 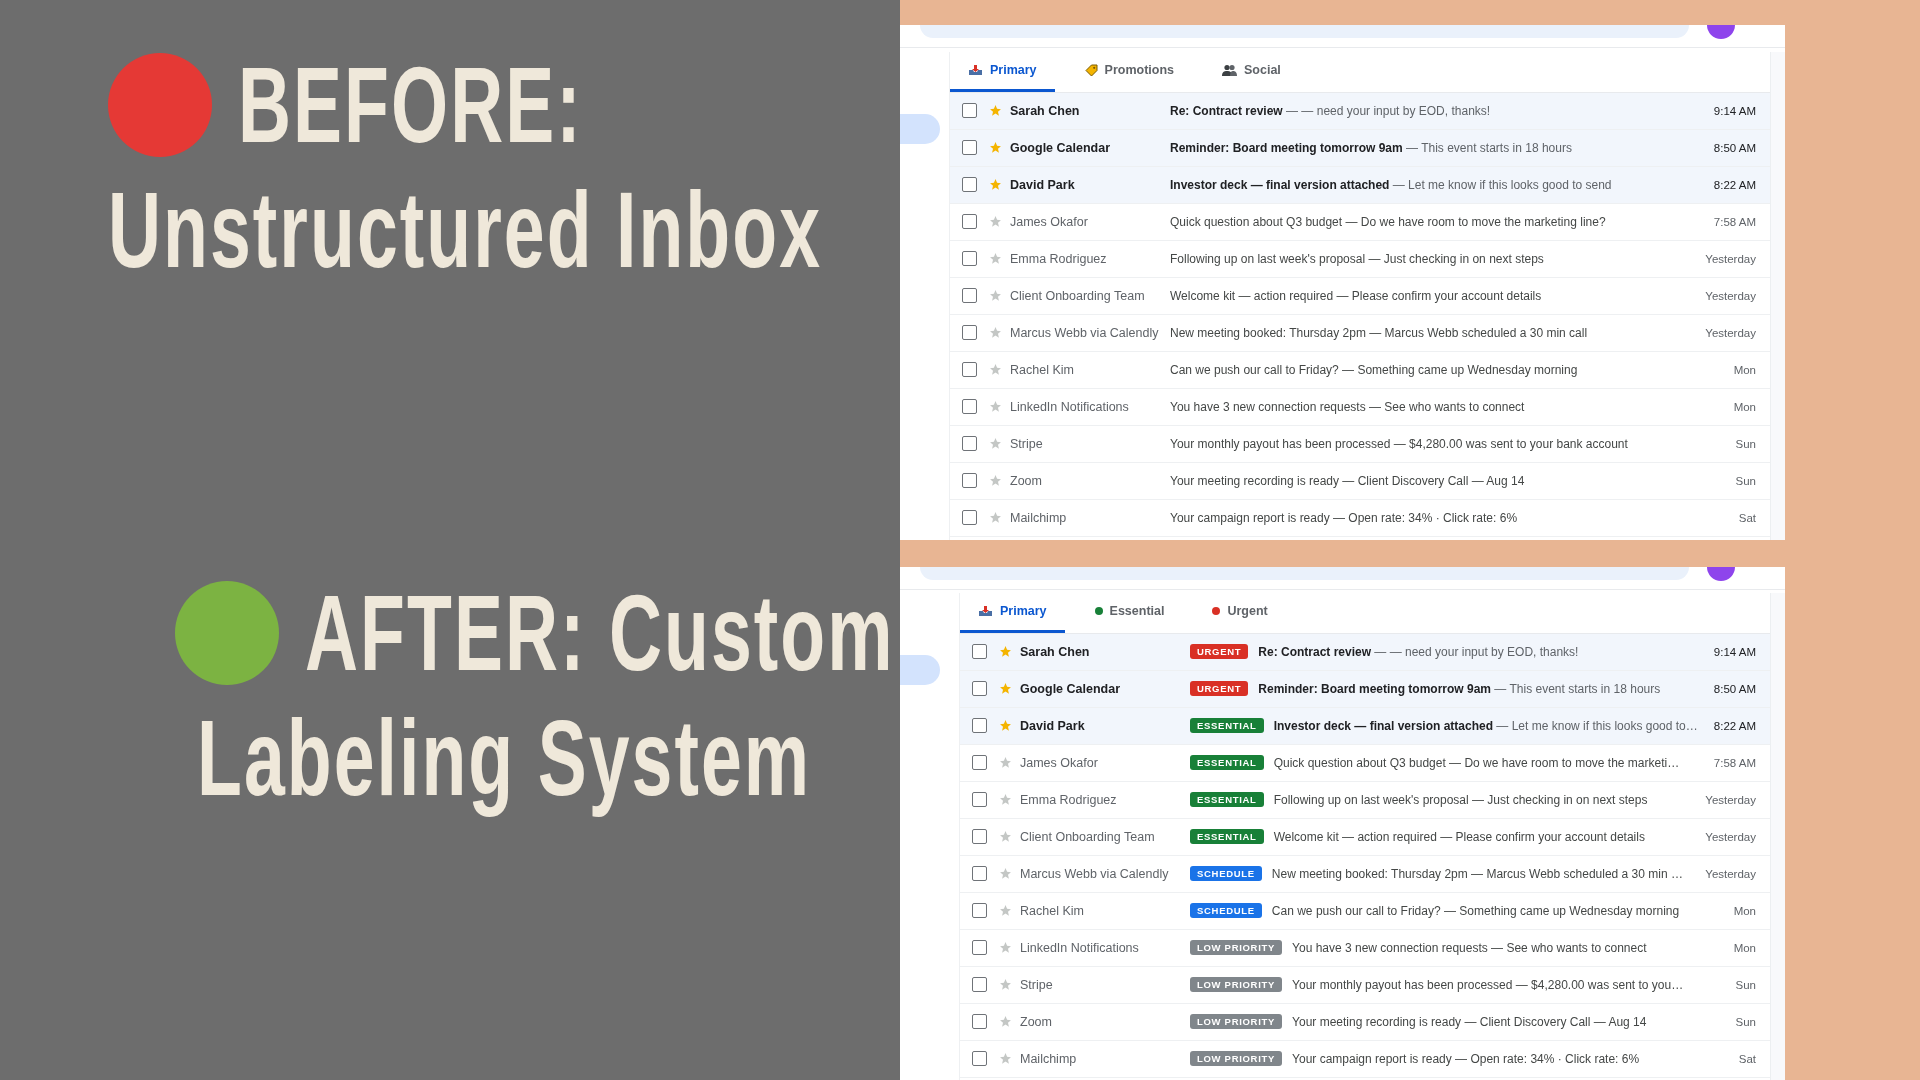 What do you see at coordinates (1360, 296) in the screenshot?
I see `email-row: Client Onboarding Team Welcome kit — action required — Please confirm your account details Yesterday` at bounding box center [1360, 296].